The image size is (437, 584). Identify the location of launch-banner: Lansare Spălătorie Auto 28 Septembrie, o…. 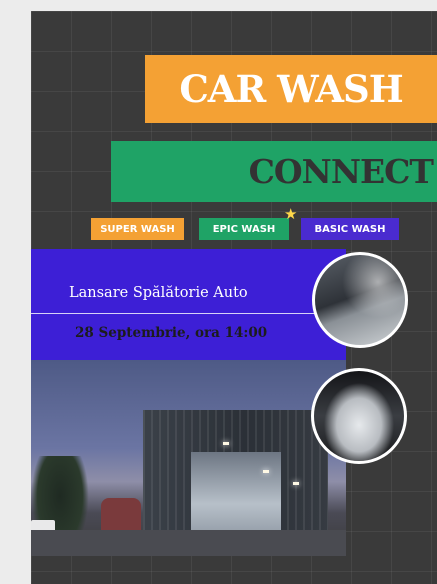
(188, 304).